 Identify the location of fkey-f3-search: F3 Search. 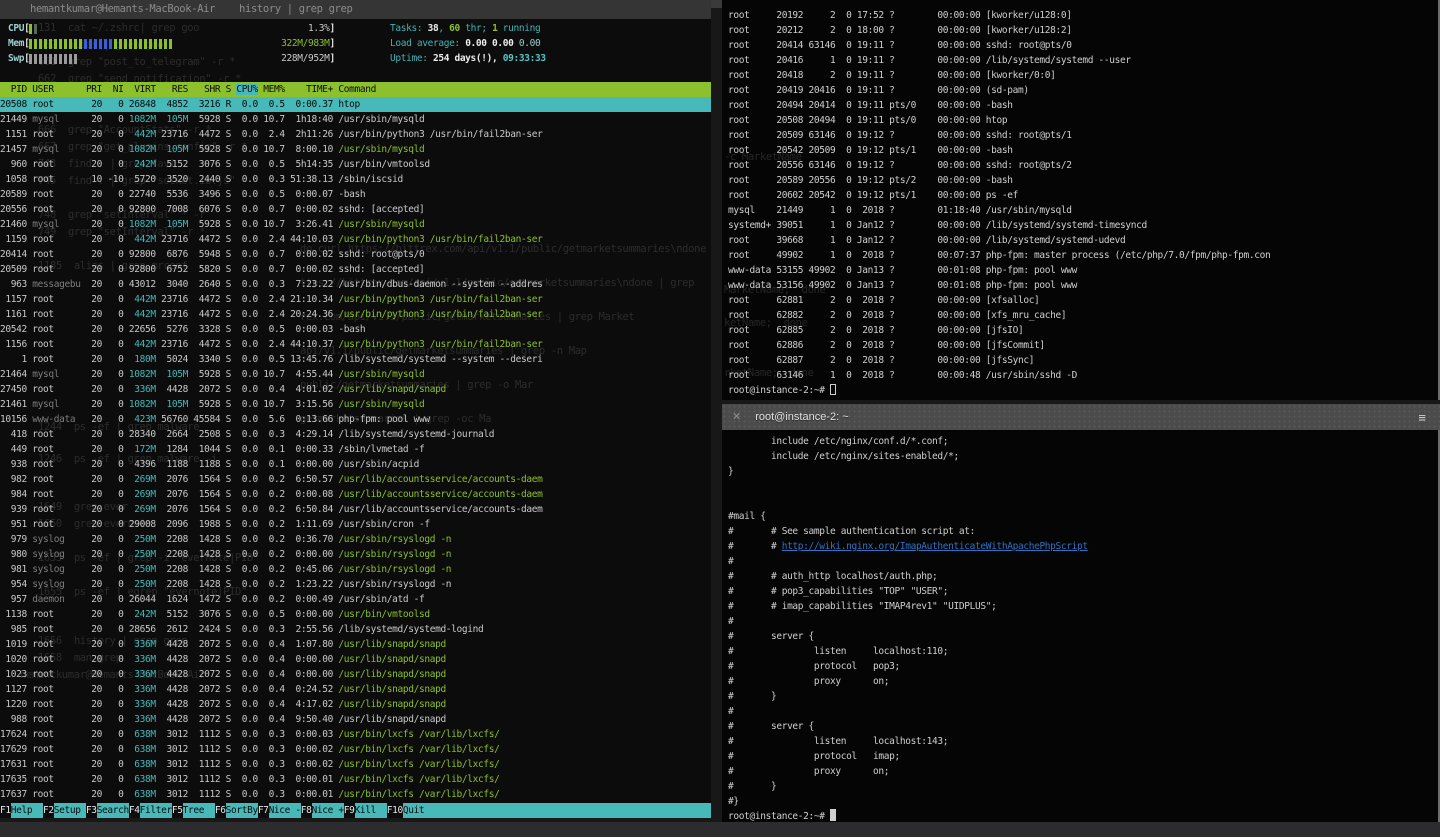
(107, 810).